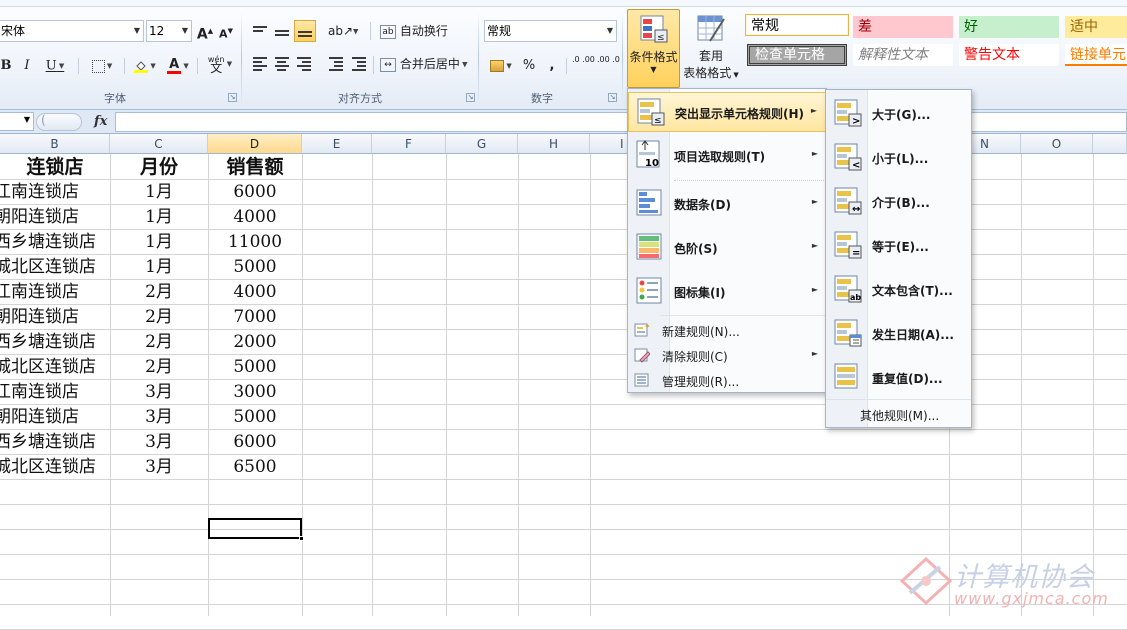 Image resolution: width=1127 pixels, height=630 pixels. What do you see at coordinates (727, 112) in the screenshot?
I see `menu-item-highlight-cells-rules: ≤ 突出显示单元格规则(H) ►` at bounding box center [727, 112].